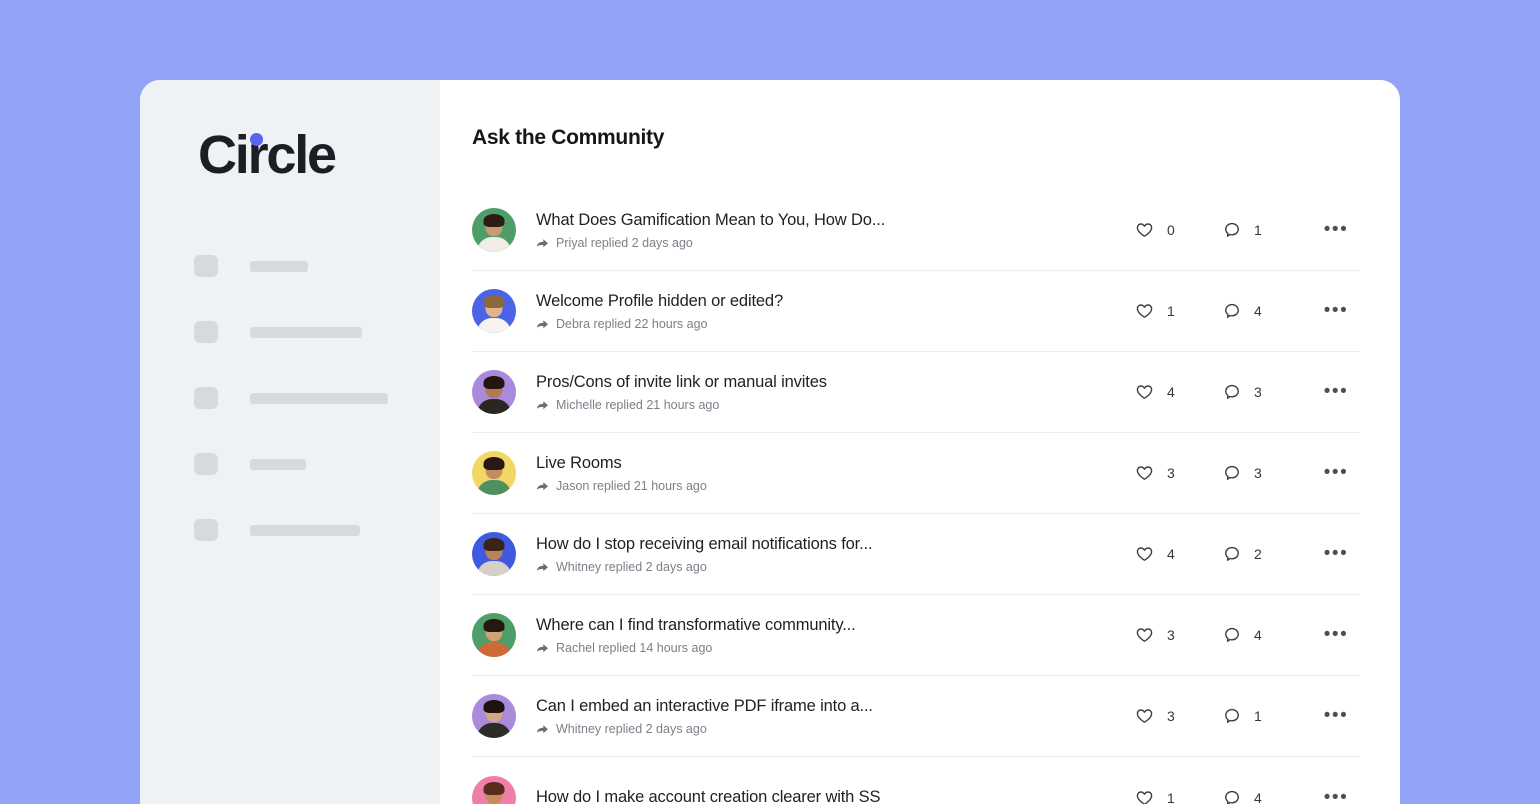 The image size is (1540, 804). Describe the element at coordinates (836, 405) in the screenshot. I see `post-meta: Michelle replied 21 hours ago` at that location.